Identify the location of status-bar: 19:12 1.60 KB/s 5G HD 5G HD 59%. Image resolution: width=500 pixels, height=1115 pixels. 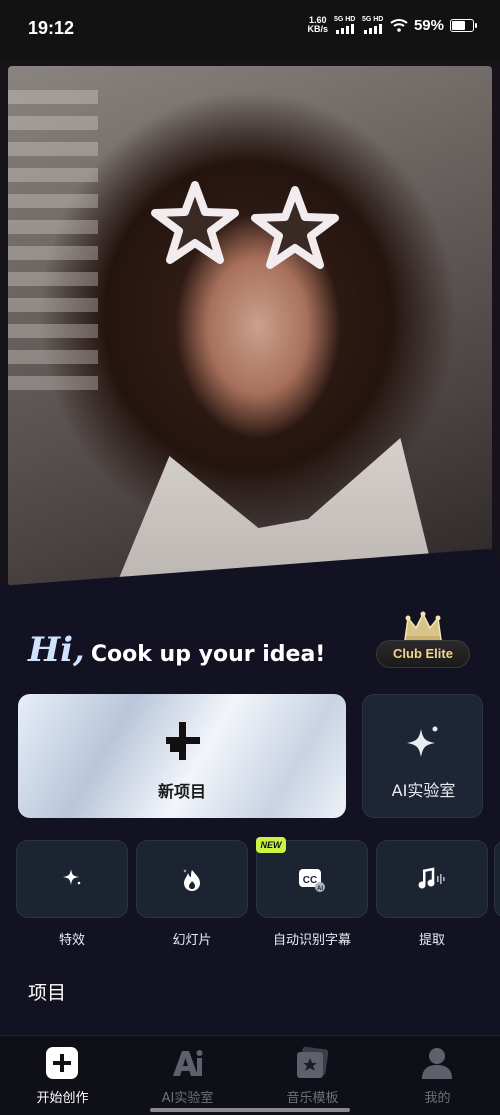
(250, 30).